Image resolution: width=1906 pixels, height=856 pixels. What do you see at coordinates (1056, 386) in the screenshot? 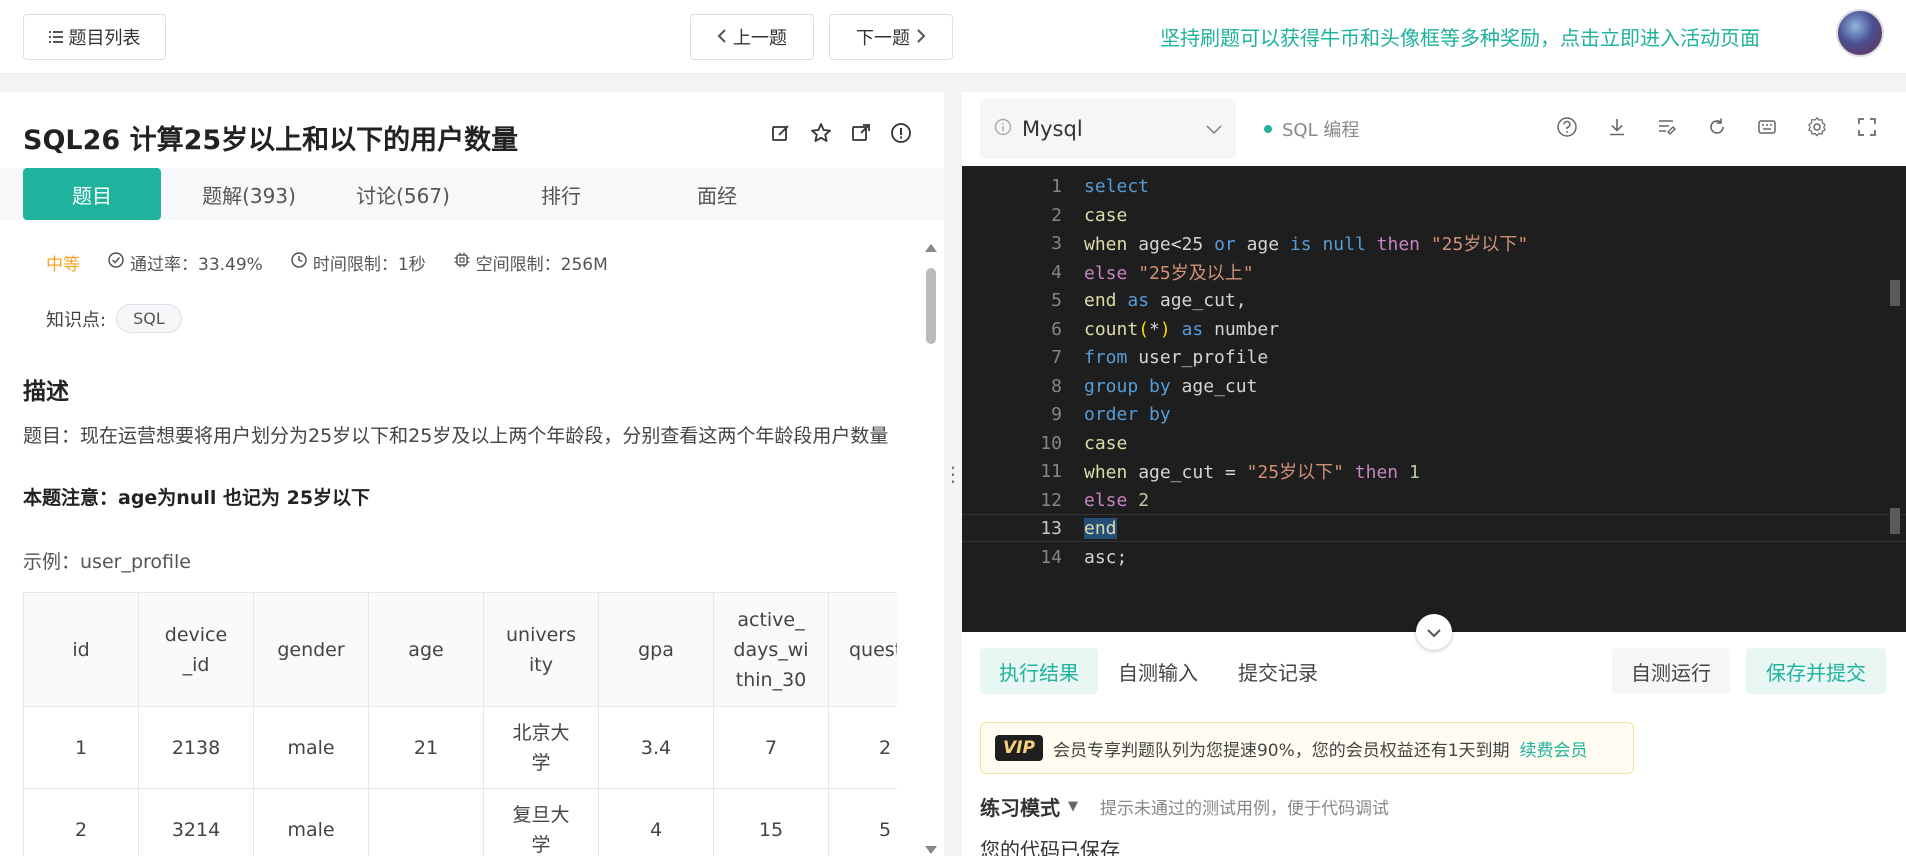
I see `line-number: 8` at bounding box center [1056, 386].